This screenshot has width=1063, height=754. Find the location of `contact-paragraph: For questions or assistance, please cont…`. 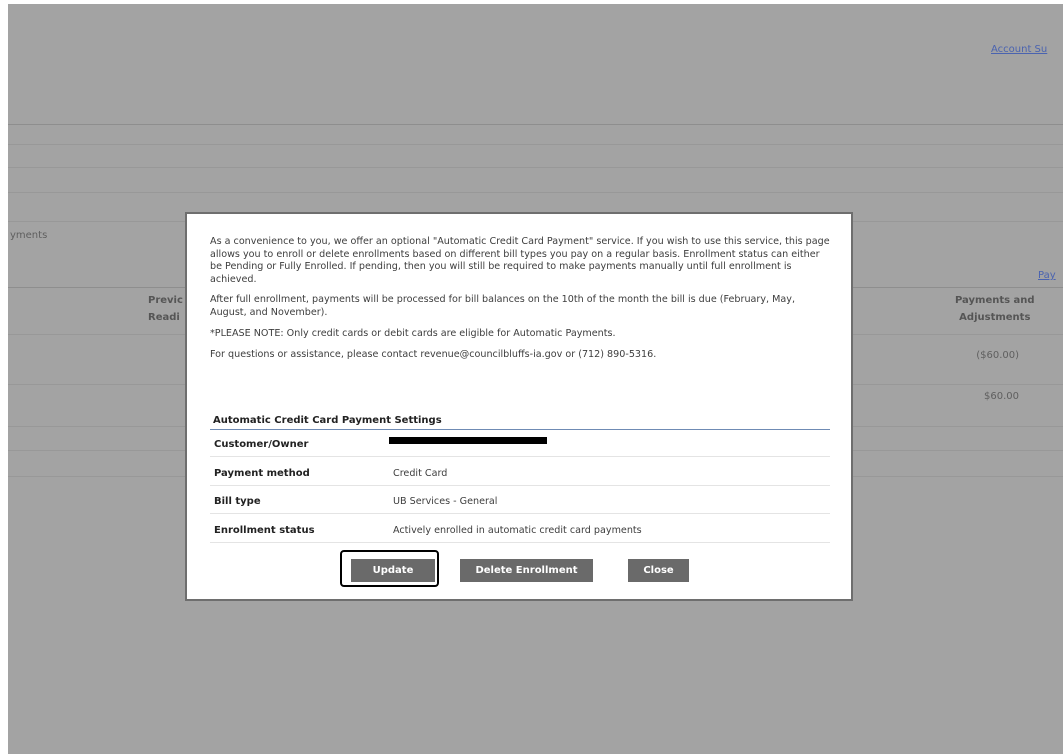

contact-paragraph: For questions or assistance, please cont… is located at coordinates (433, 355).